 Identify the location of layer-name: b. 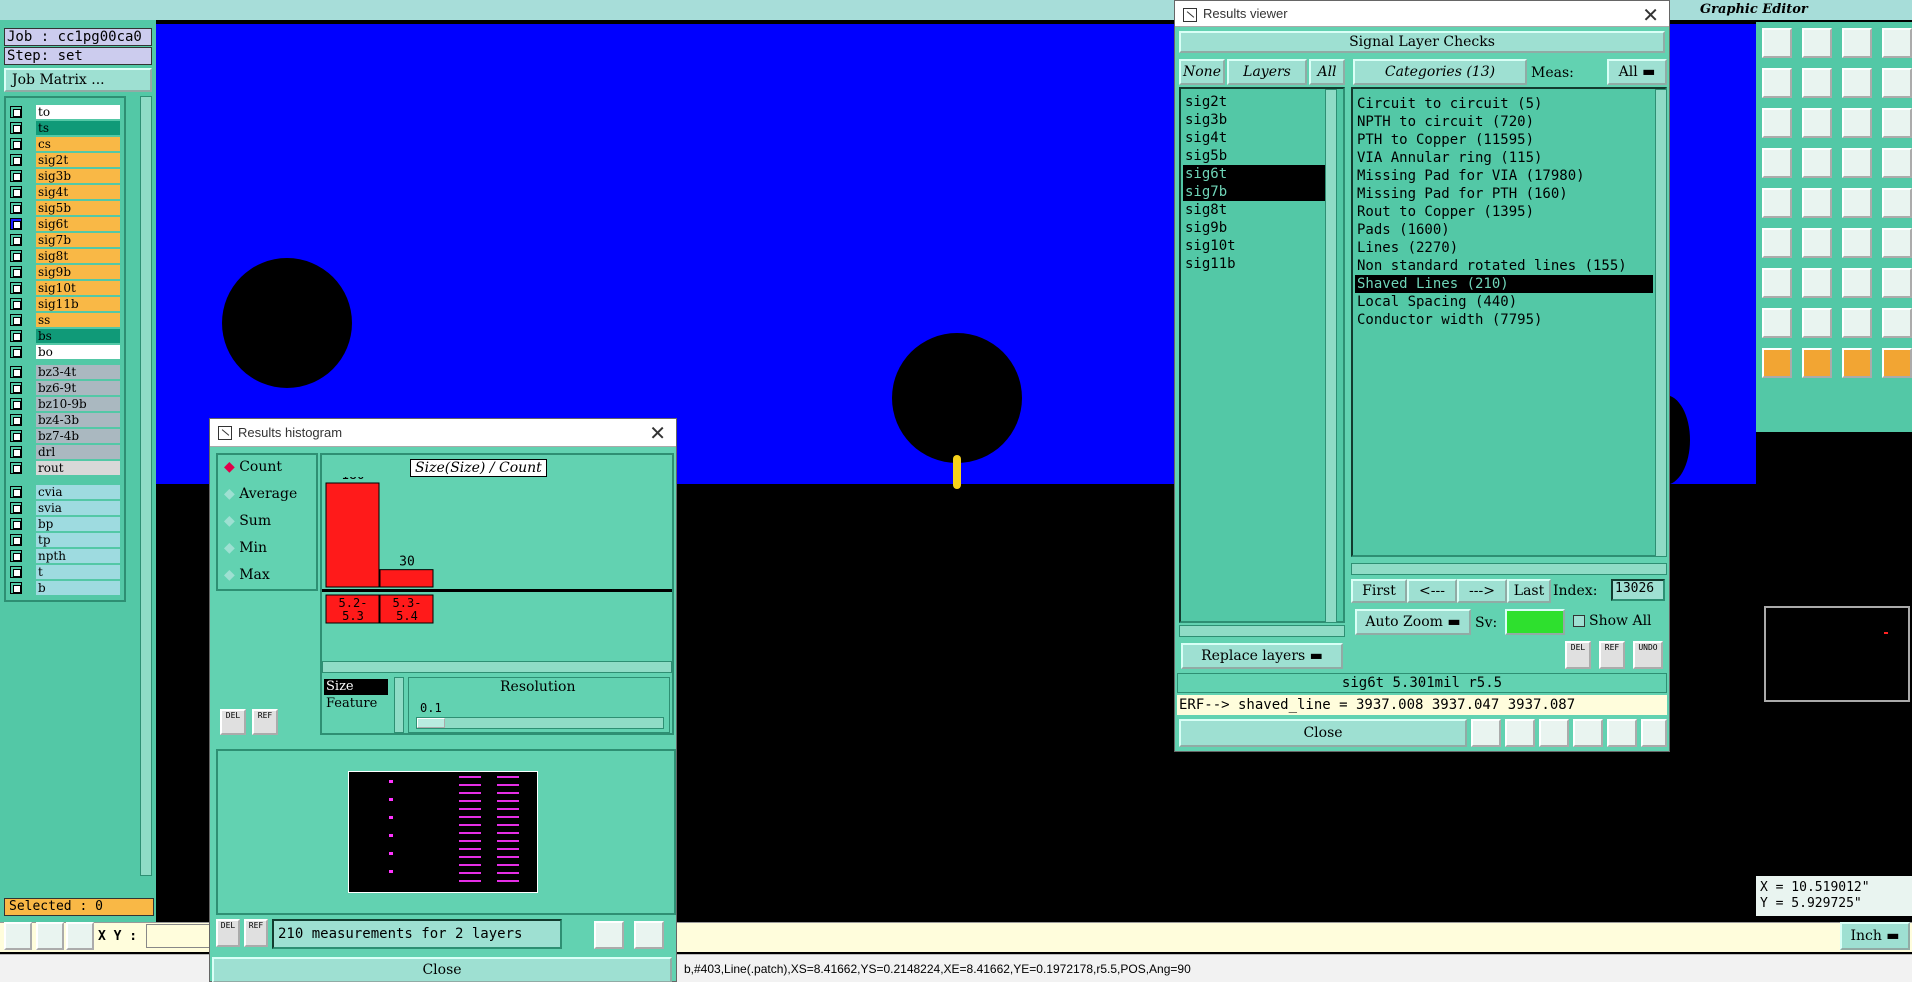
(78, 587).